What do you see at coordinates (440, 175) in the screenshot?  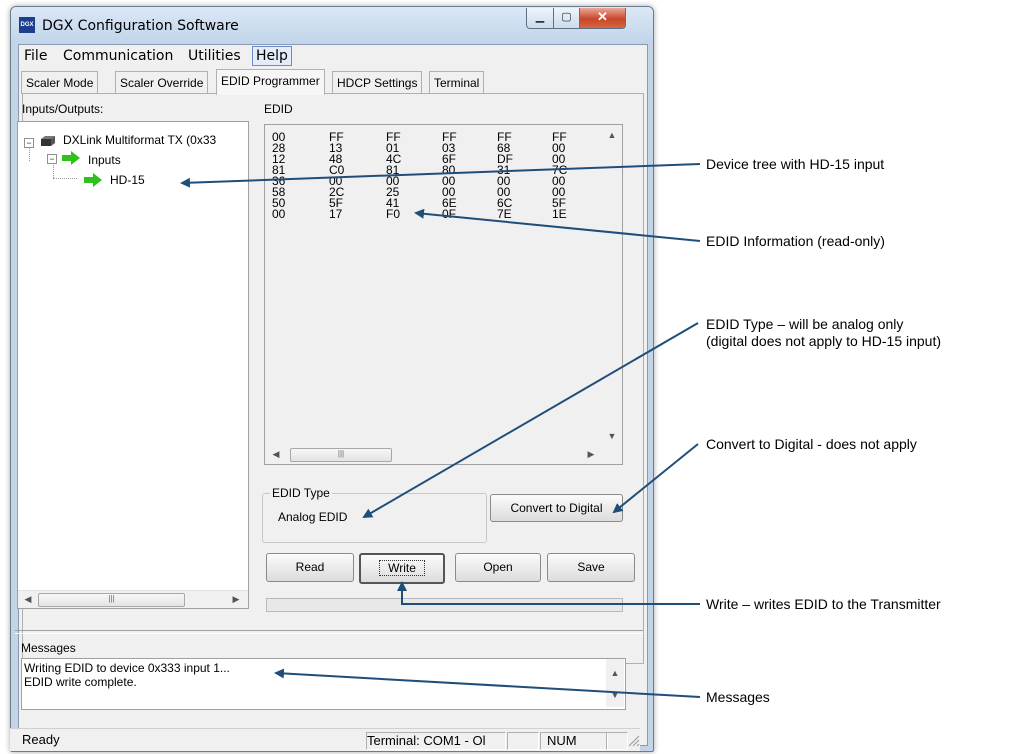 I see `arrow-device-tree` at bounding box center [440, 175].